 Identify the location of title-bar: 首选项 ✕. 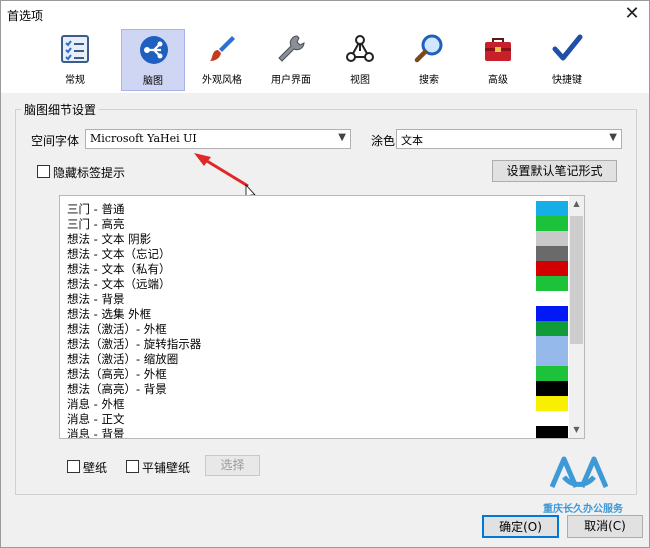
(325, 15).